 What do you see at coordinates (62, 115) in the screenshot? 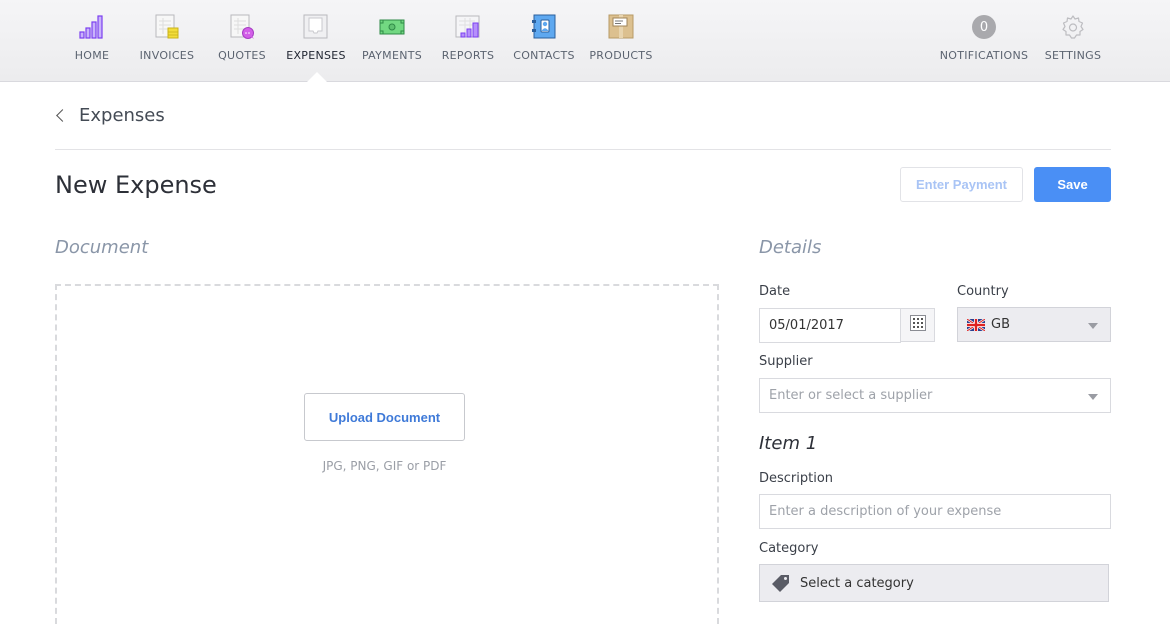
I see `chevron-left-icon` at bounding box center [62, 115].